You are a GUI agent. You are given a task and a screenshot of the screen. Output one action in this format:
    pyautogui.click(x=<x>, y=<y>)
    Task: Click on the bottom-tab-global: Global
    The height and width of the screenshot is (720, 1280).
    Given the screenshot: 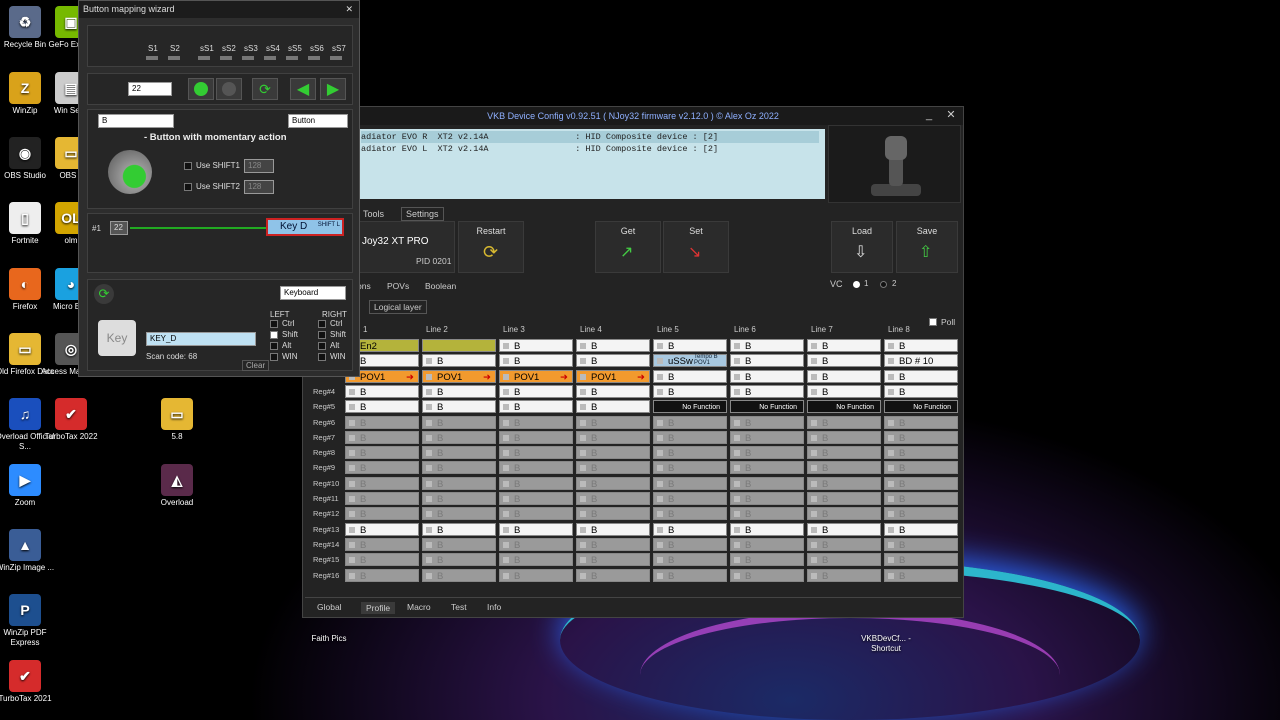 What is the action you would take?
    pyautogui.click(x=329, y=607)
    